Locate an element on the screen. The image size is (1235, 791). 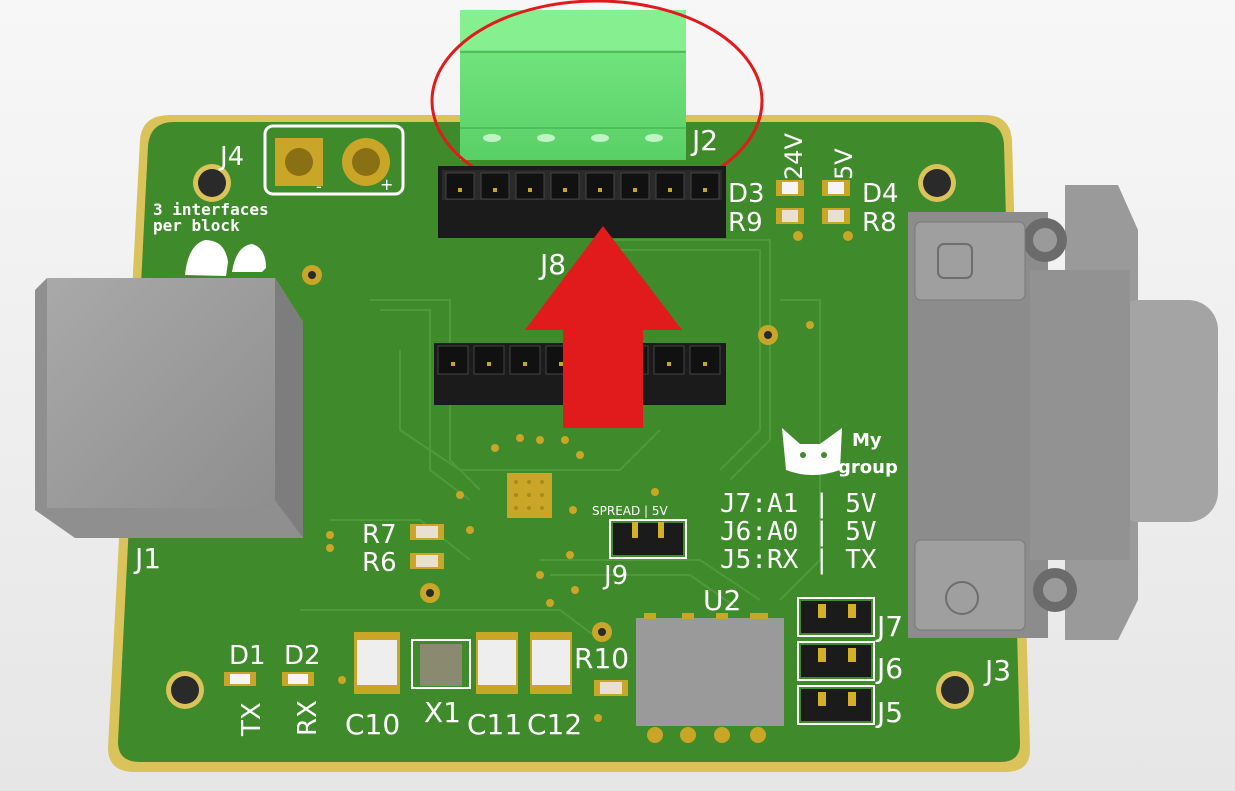
j6-map-label: J6:A0 | 5V is located at coordinates (798, 532).